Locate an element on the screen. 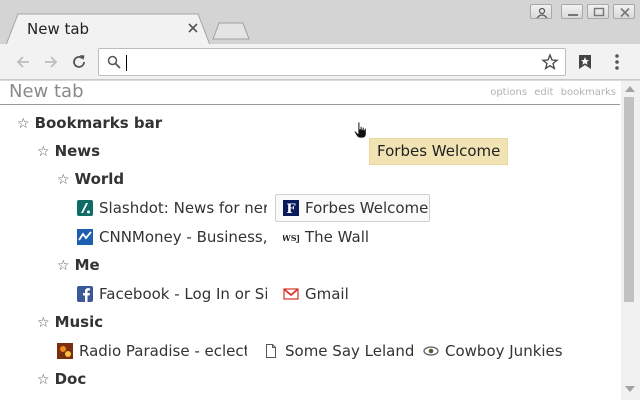  svg-text: WSJ is located at coordinates (291, 238).